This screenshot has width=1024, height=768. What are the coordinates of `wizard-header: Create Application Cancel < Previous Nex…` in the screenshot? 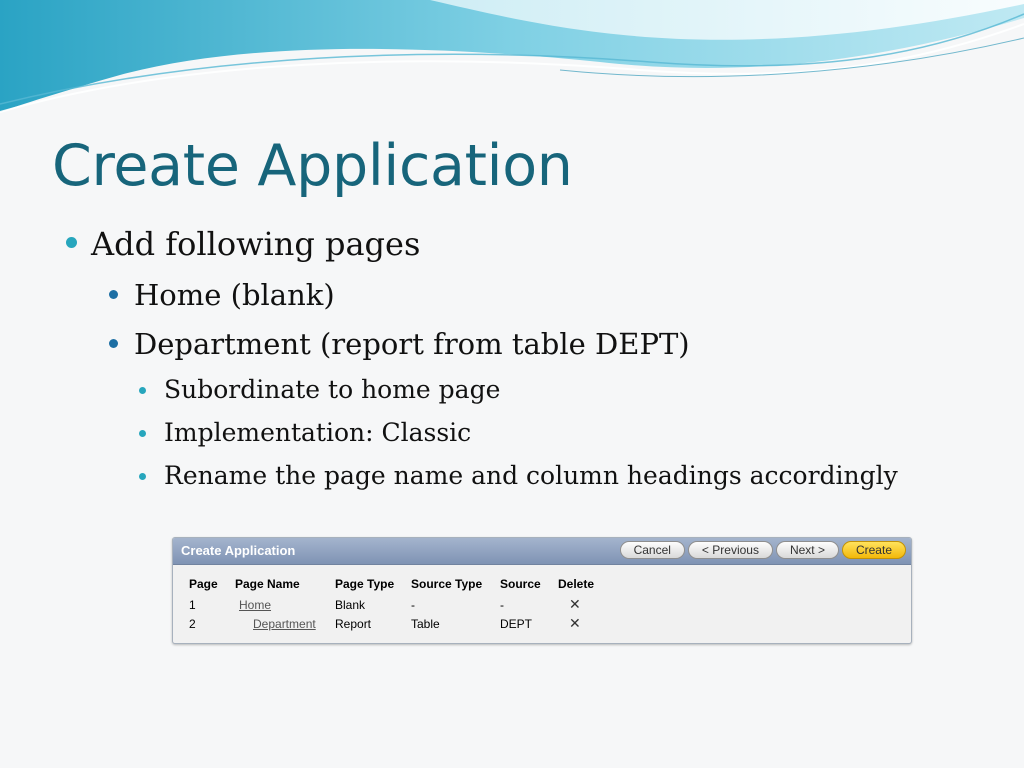 It's located at (542, 551).